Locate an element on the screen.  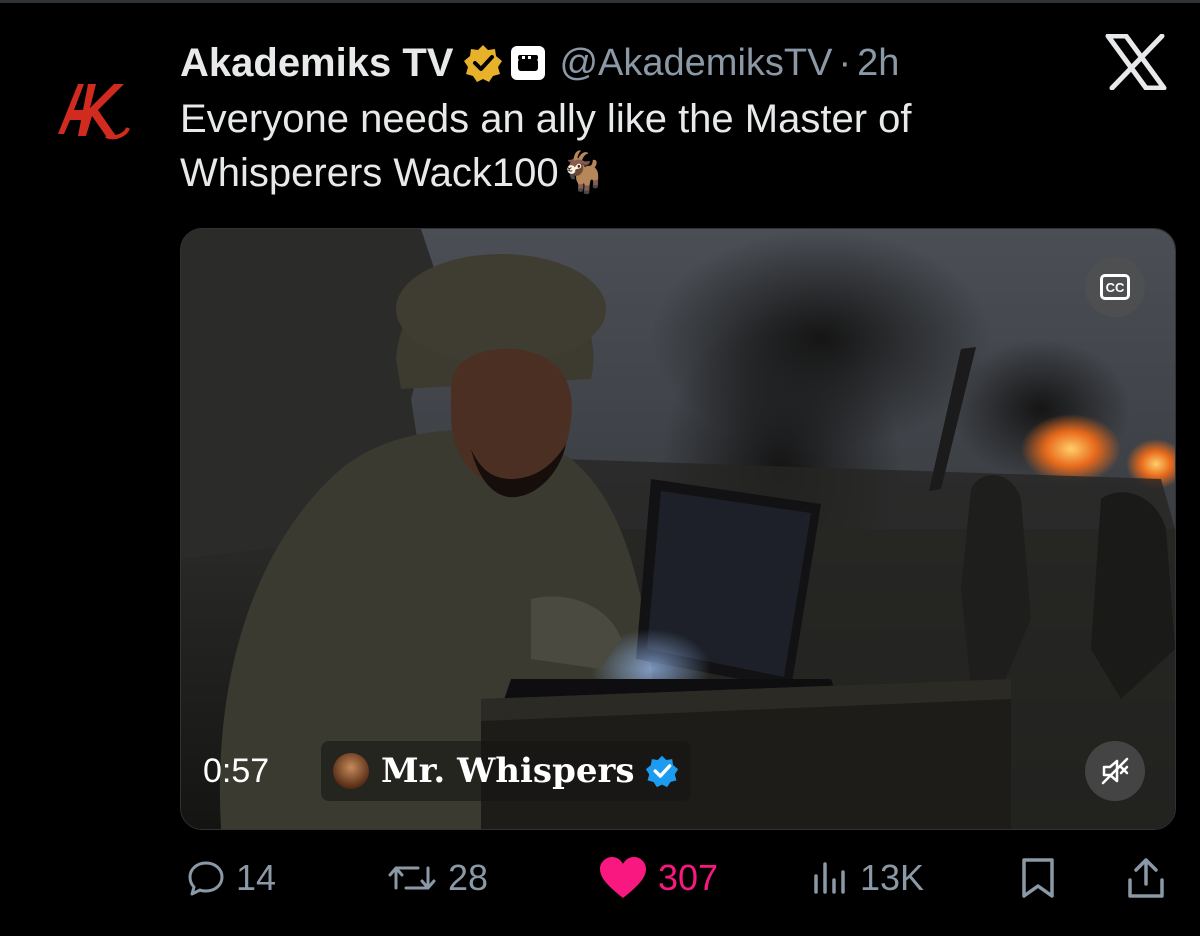
author-avatar is located at coordinates (90, 108).